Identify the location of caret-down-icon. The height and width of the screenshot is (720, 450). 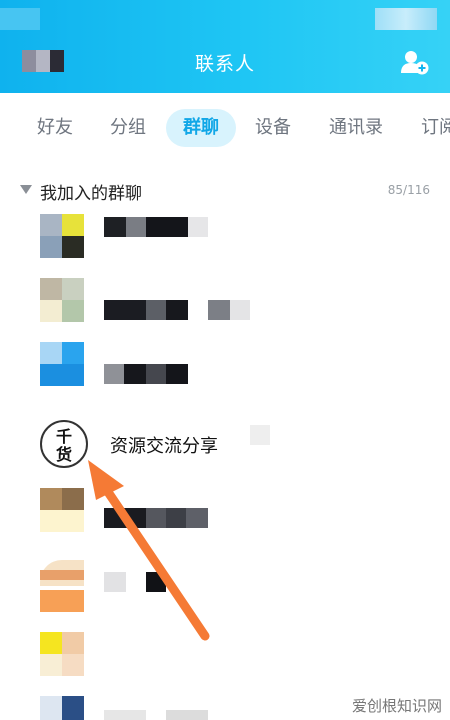
(26, 189).